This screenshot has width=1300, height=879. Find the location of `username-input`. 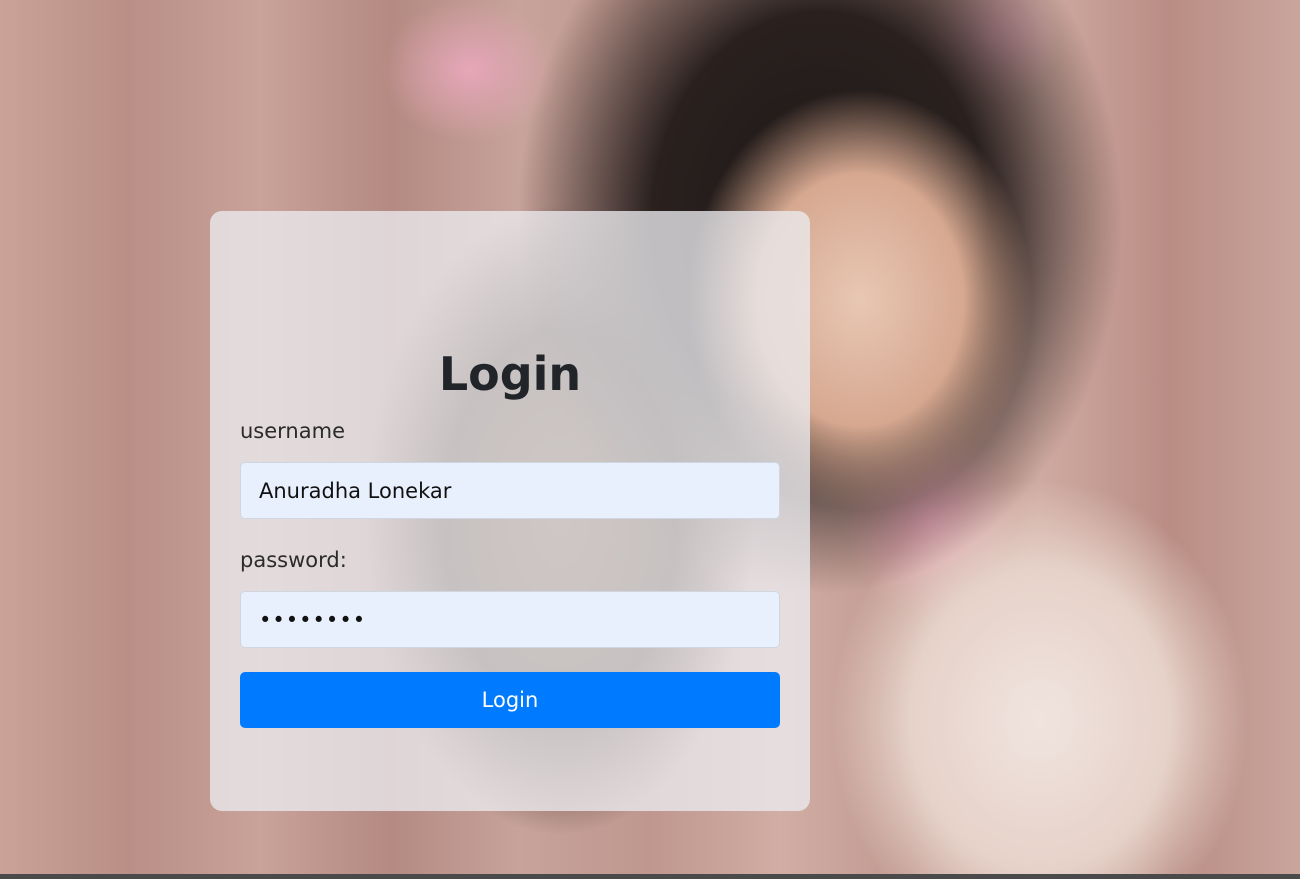

username-input is located at coordinates (510, 490).